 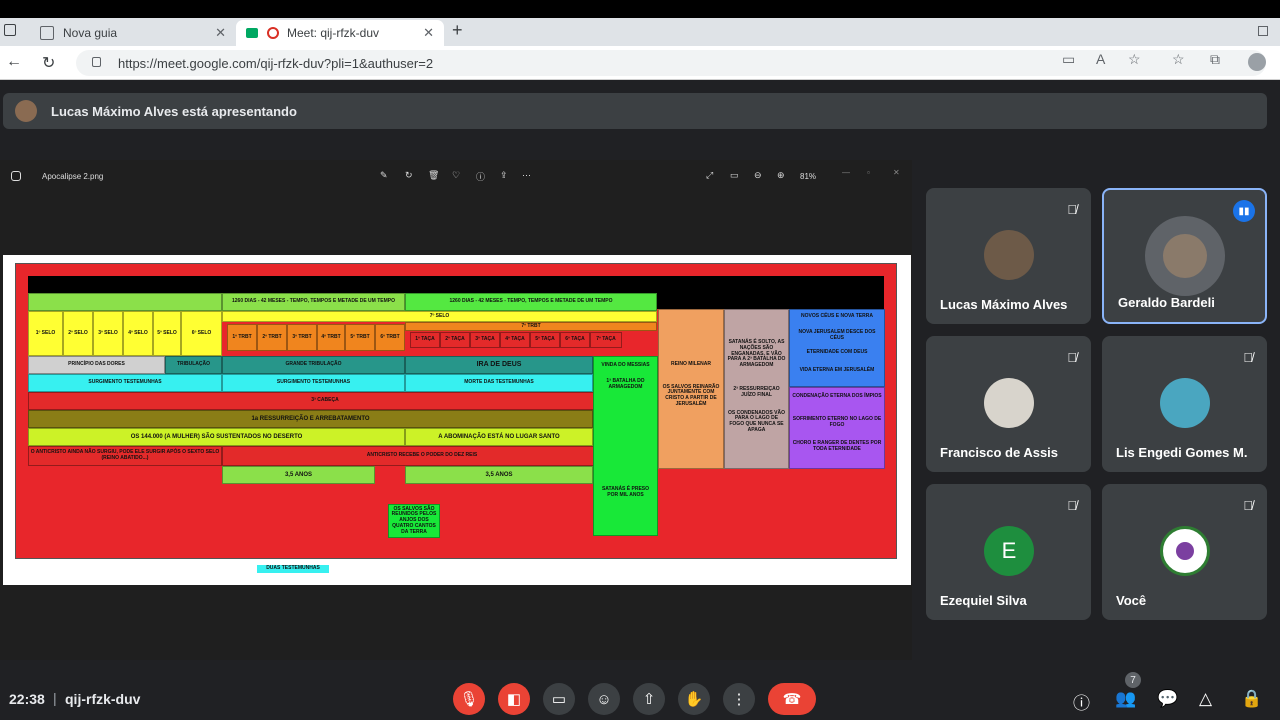 What do you see at coordinates (125, 383) in the screenshot?
I see `chart-surgimento: SURGIMENTO TESTEMUNHAS` at bounding box center [125, 383].